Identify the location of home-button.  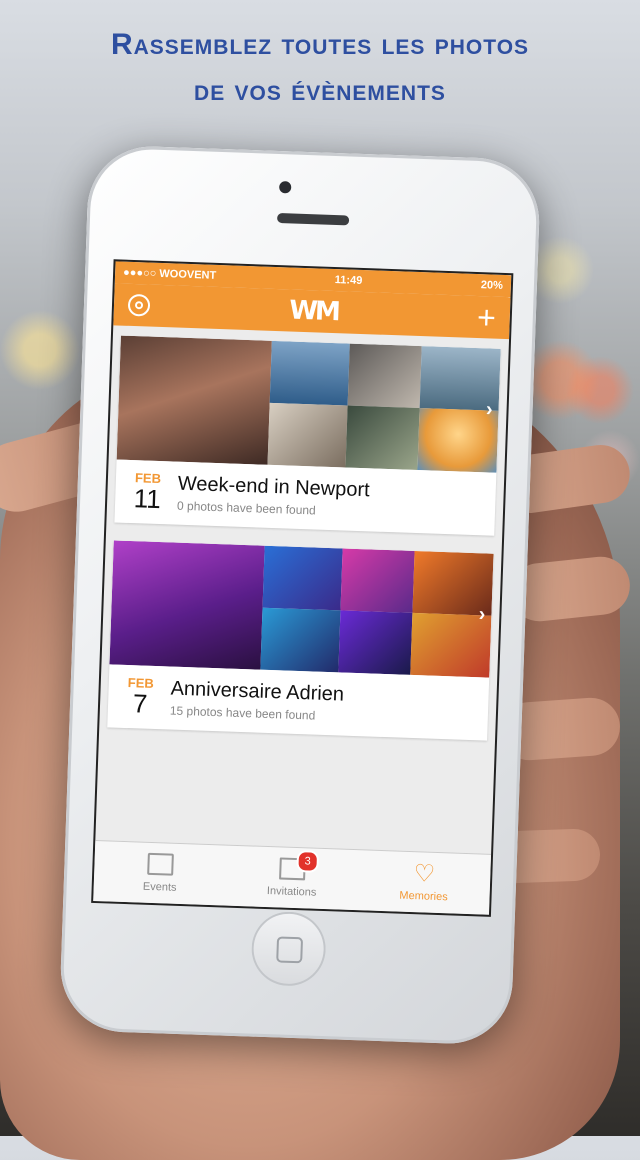
(288, 949).